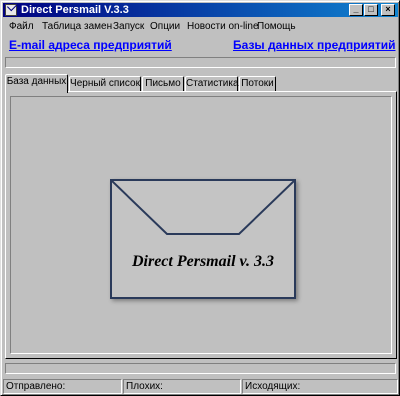  Describe the element at coordinates (257, 84) in the screenshot. I see `tab-threads: Потоки` at that location.